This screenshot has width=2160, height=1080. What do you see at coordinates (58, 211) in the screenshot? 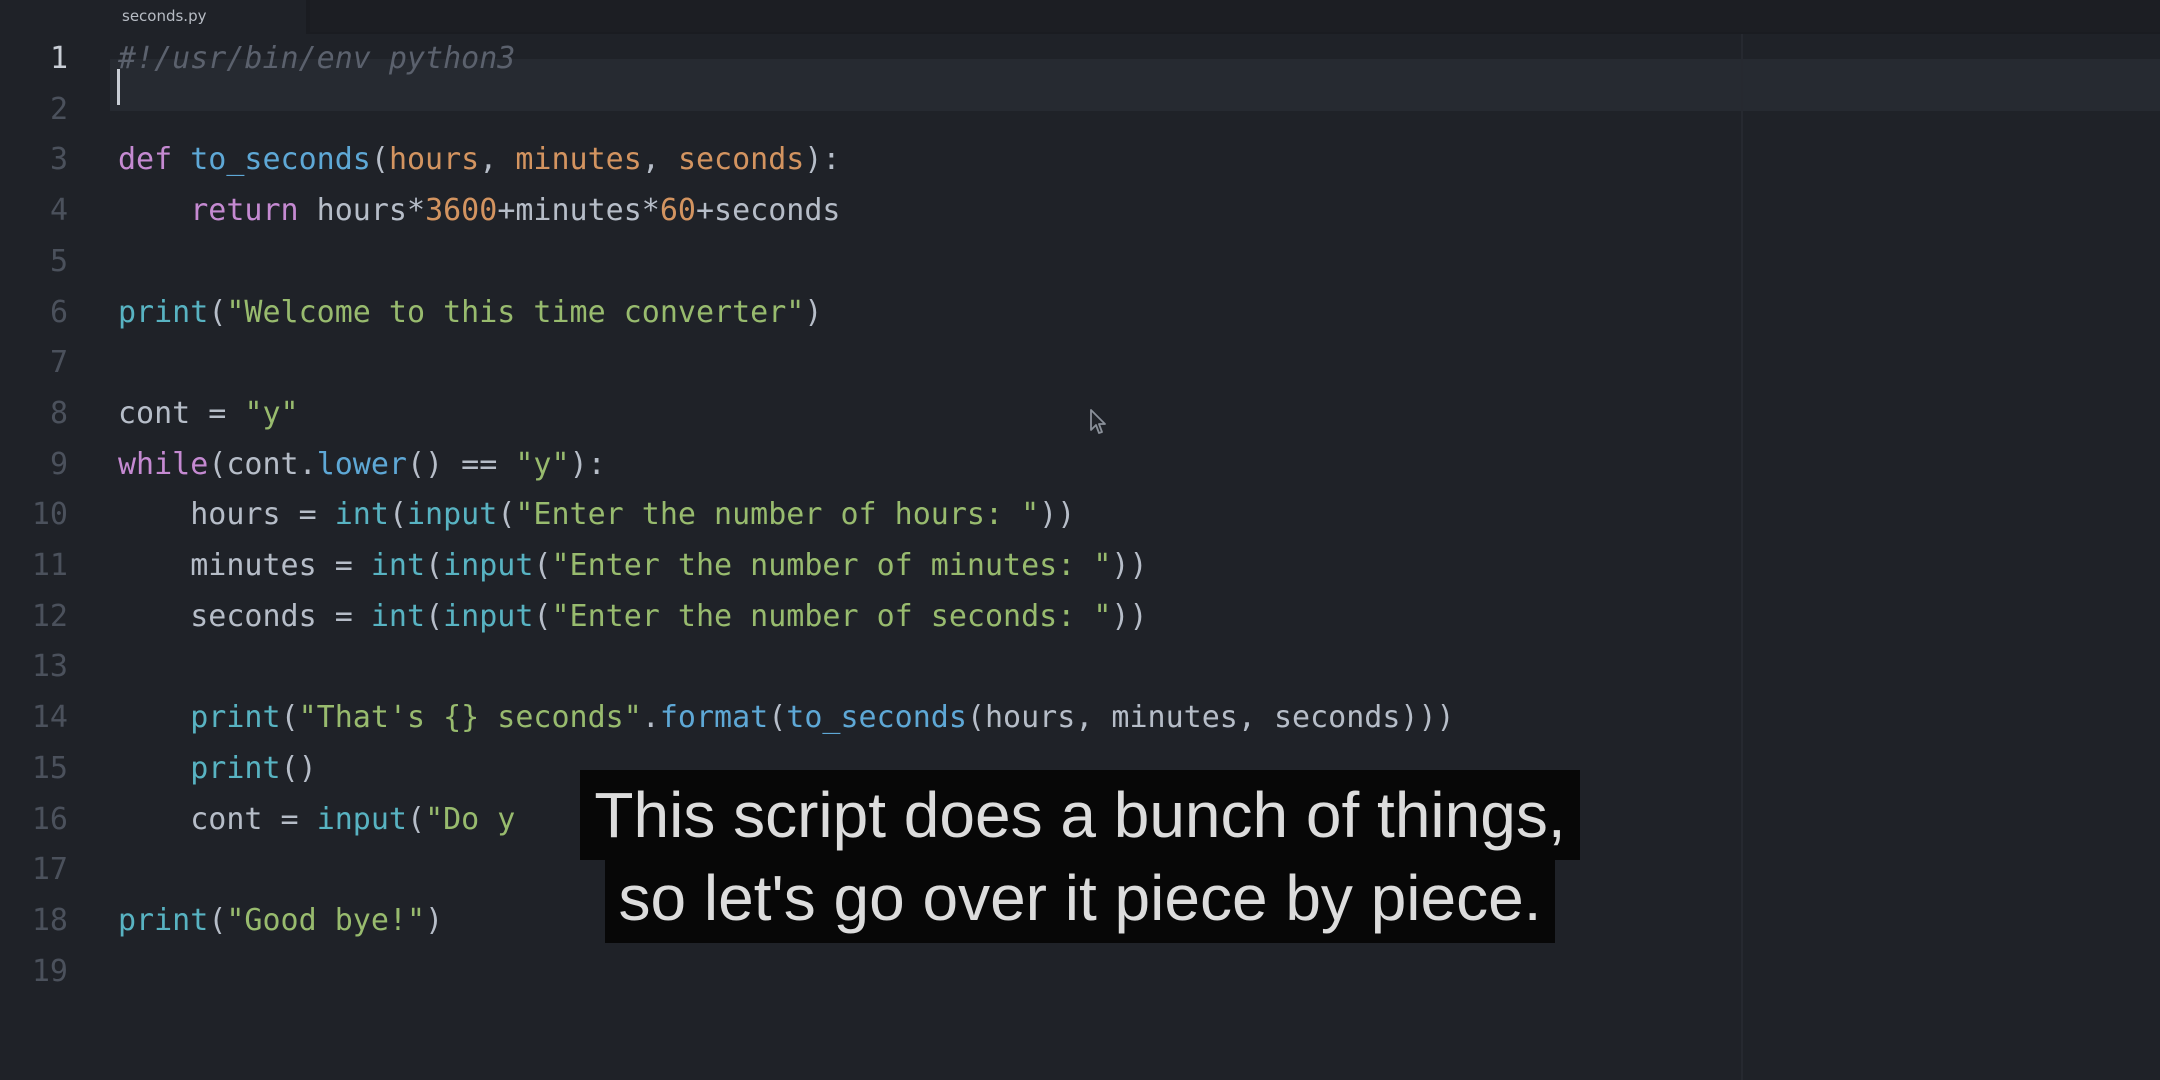
I see `line-number: 4` at bounding box center [58, 211].